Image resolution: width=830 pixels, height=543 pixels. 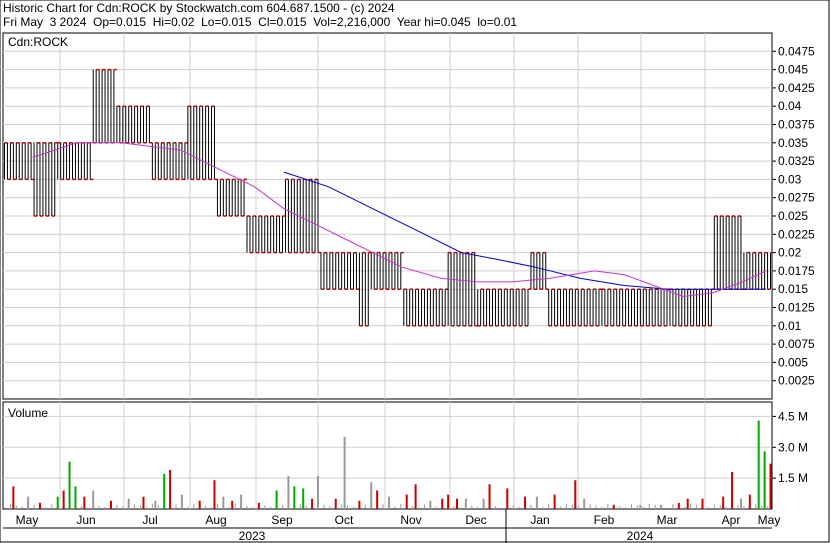 What do you see at coordinates (793, 143) in the screenshot?
I see `price-axis-label: 0.035` at bounding box center [793, 143].